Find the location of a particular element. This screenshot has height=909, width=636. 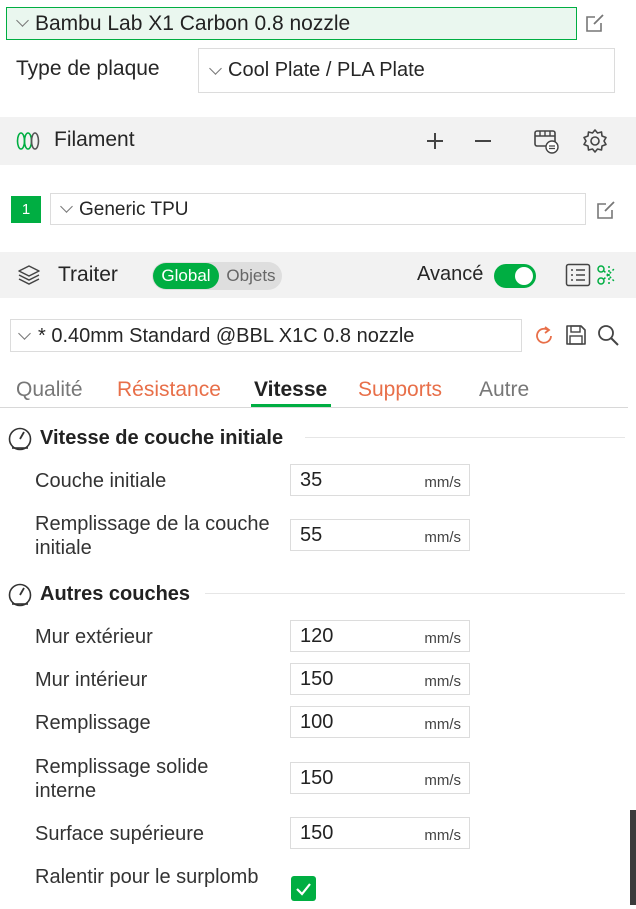

param-label: Remplissage de la couche initiale is located at coordinates (152, 536).